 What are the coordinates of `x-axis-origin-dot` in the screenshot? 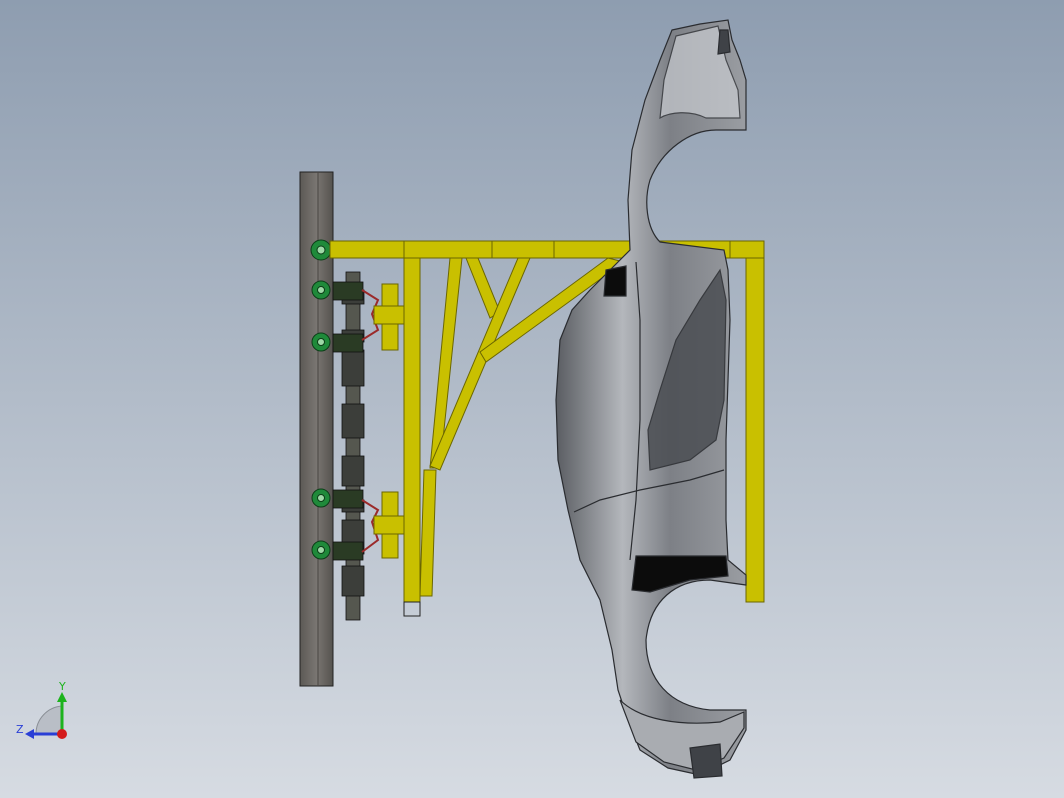 It's located at (62, 734).